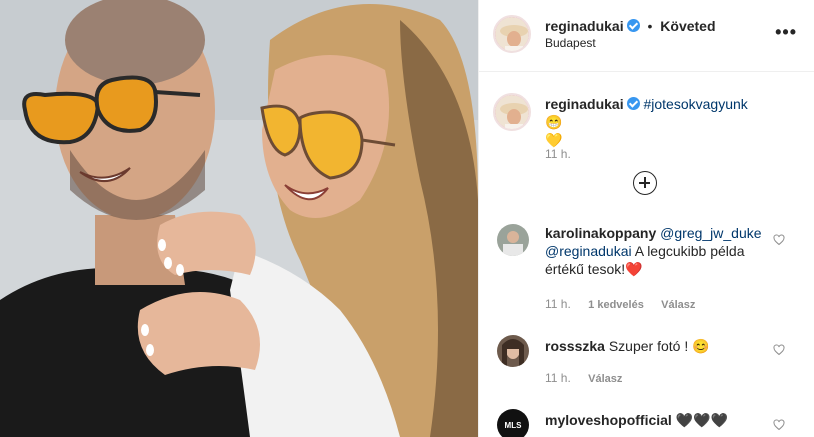 This screenshot has height=437, width=814. What do you see at coordinates (558, 154) in the screenshot?
I see `caption-time: 11 h.` at bounding box center [558, 154].